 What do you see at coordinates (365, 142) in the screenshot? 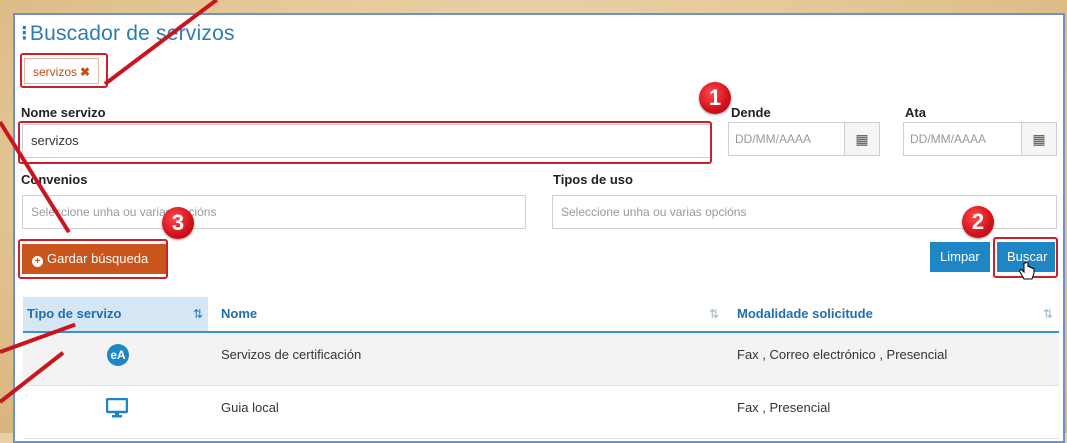
I see `annotation-box-nome` at bounding box center [365, 142].